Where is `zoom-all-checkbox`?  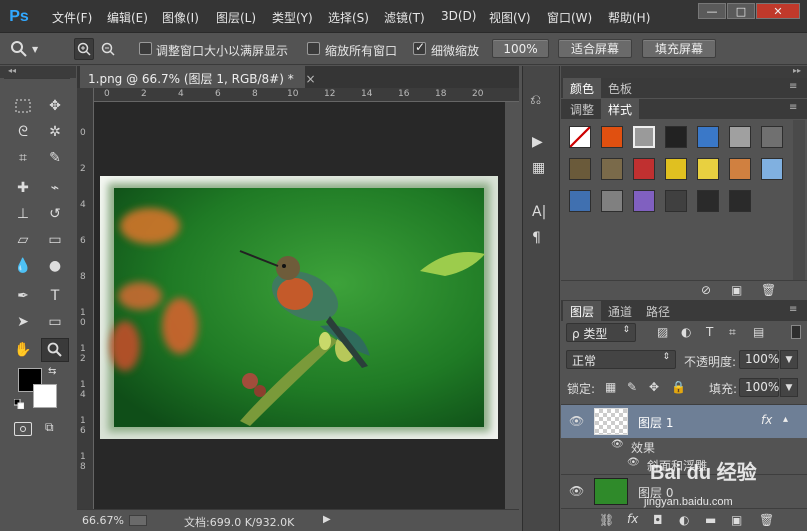
zoom-all-checkbox is located at coordinates (313, 48).